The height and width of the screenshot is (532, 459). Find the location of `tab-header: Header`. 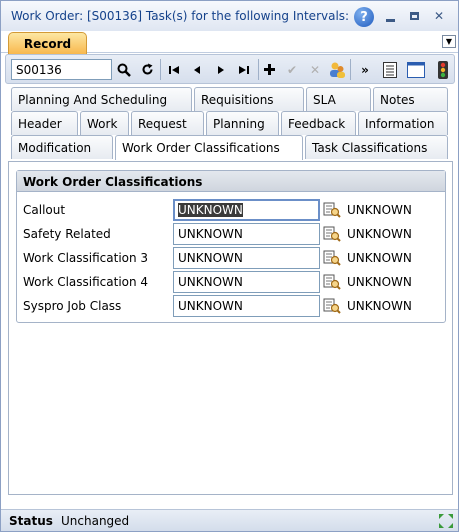

tab-header: Header is located at coordinates (44, 123).